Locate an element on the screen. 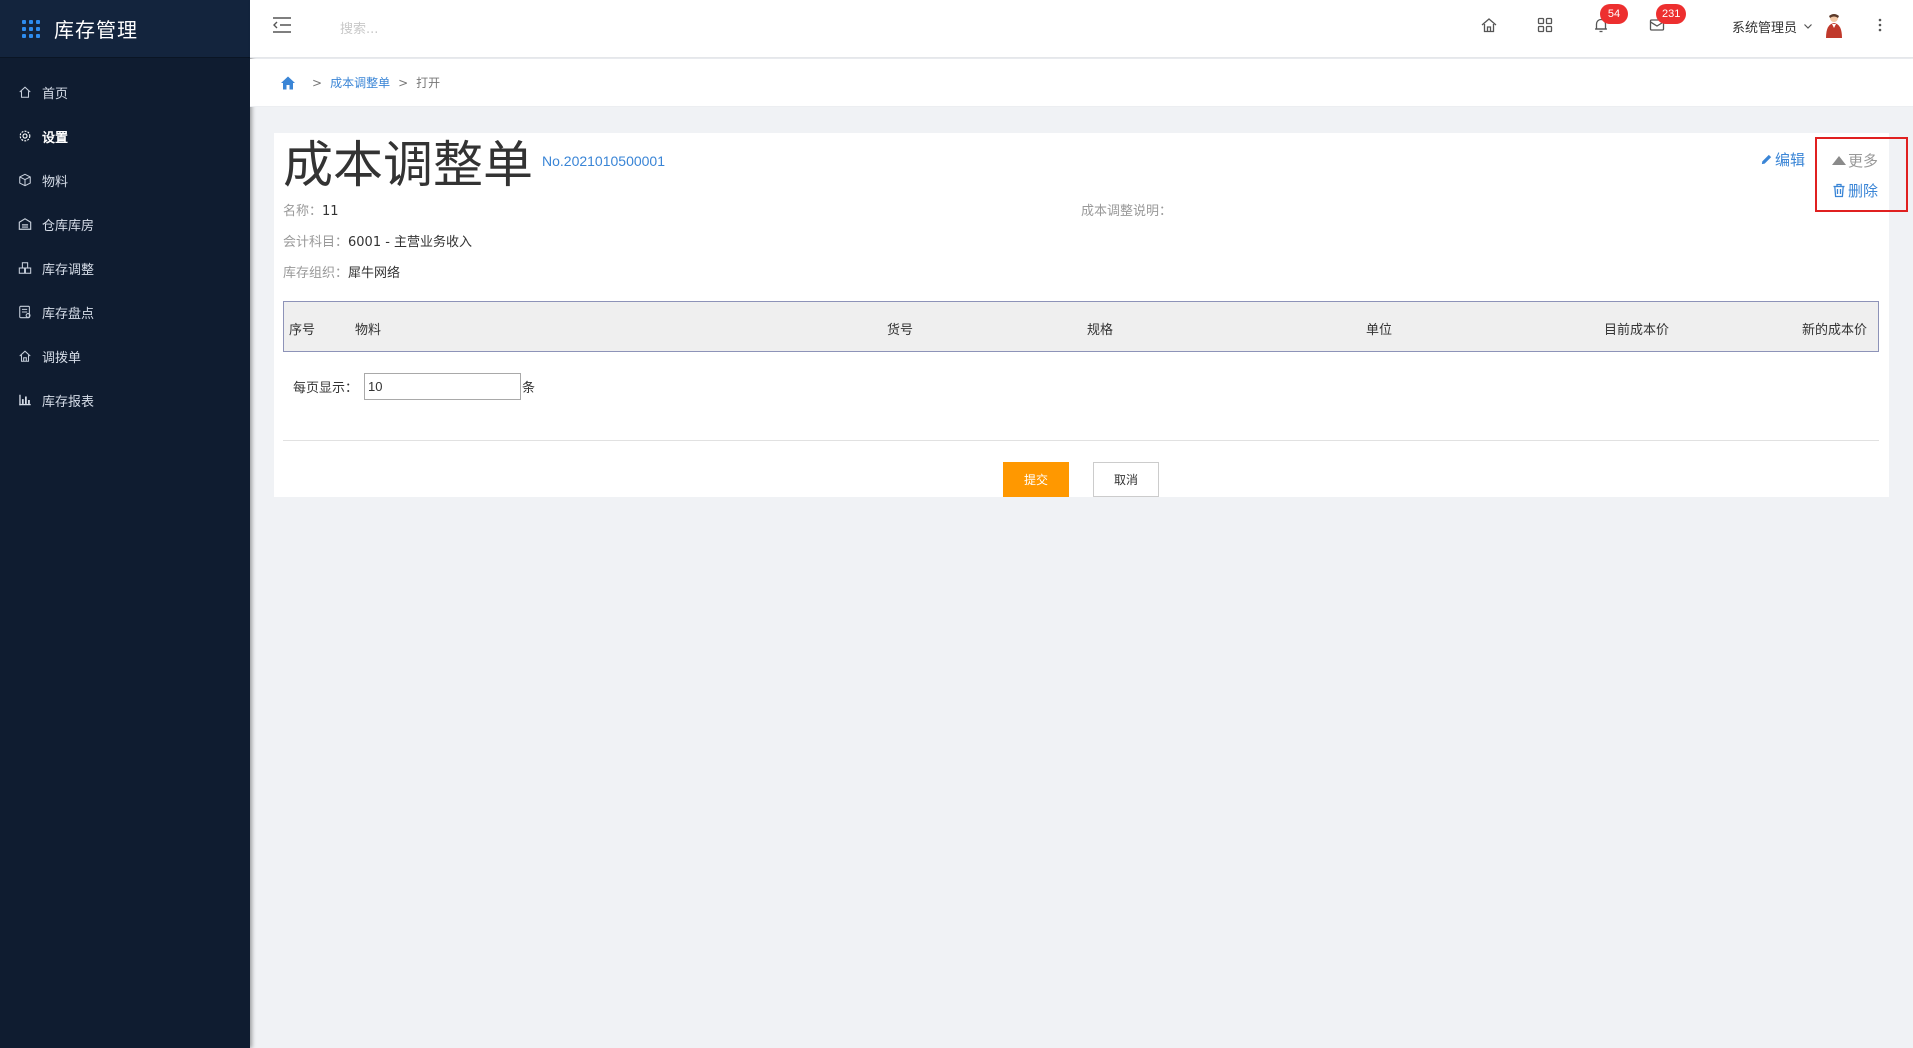  column-header-new-cost: 新的成本价 is located at coordinates (1835, 330).